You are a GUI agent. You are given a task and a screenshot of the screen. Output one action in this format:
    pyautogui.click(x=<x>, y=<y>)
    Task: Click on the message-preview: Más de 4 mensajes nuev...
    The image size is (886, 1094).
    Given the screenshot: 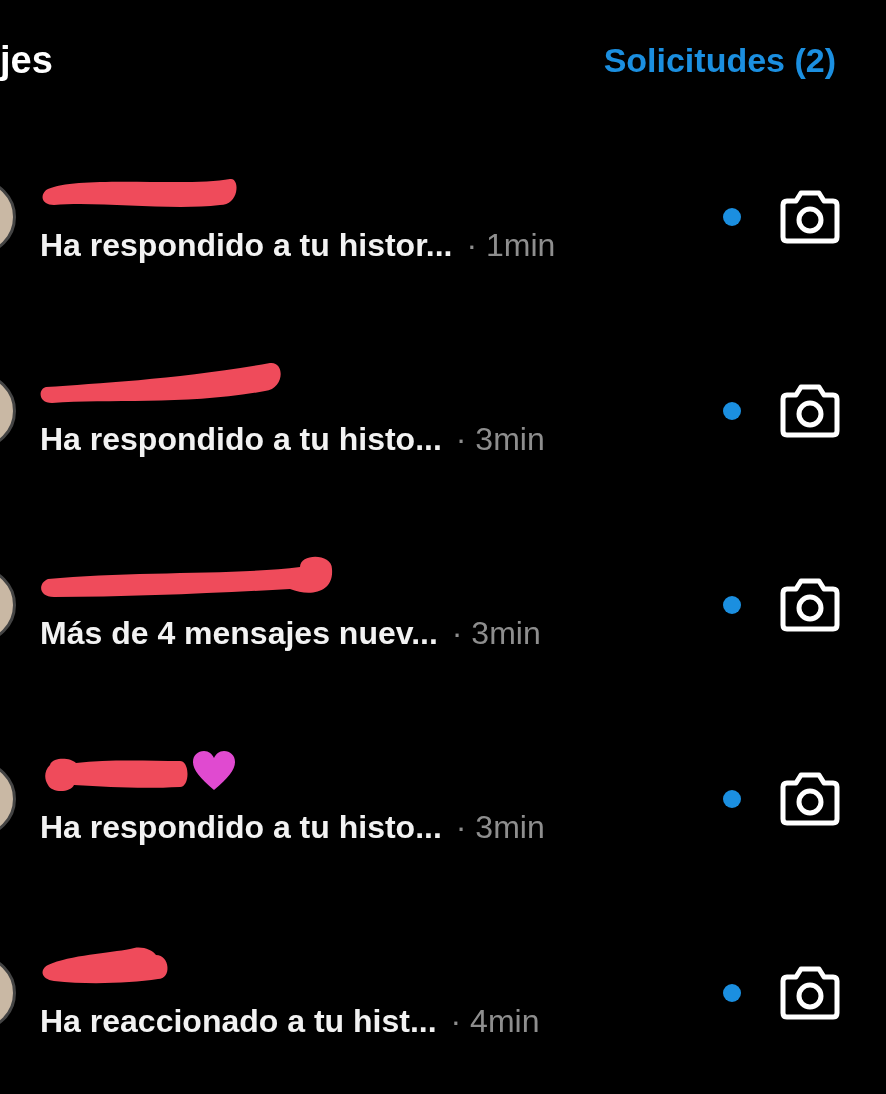 What is the action you would take?
    pyautogui.click(x=239, y=633)
    